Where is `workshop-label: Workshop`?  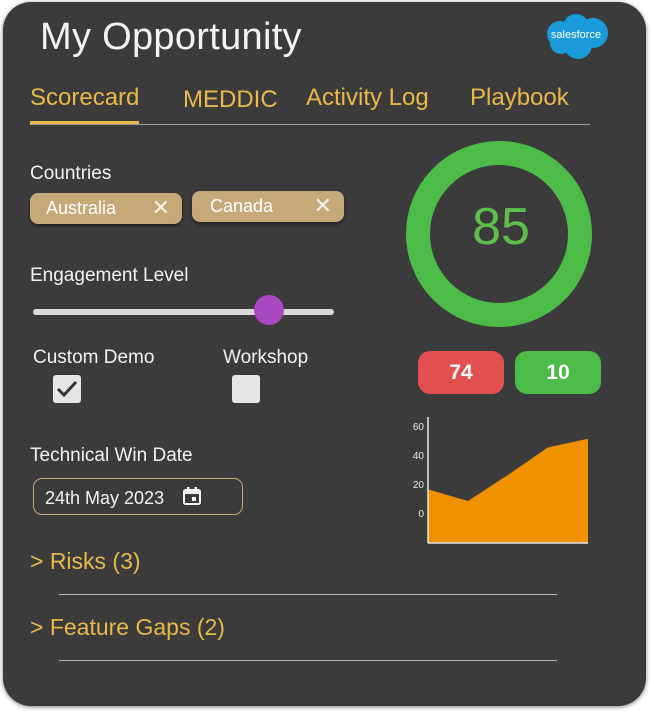 workshop-label: Workshop is located at coordinates (266, 357).